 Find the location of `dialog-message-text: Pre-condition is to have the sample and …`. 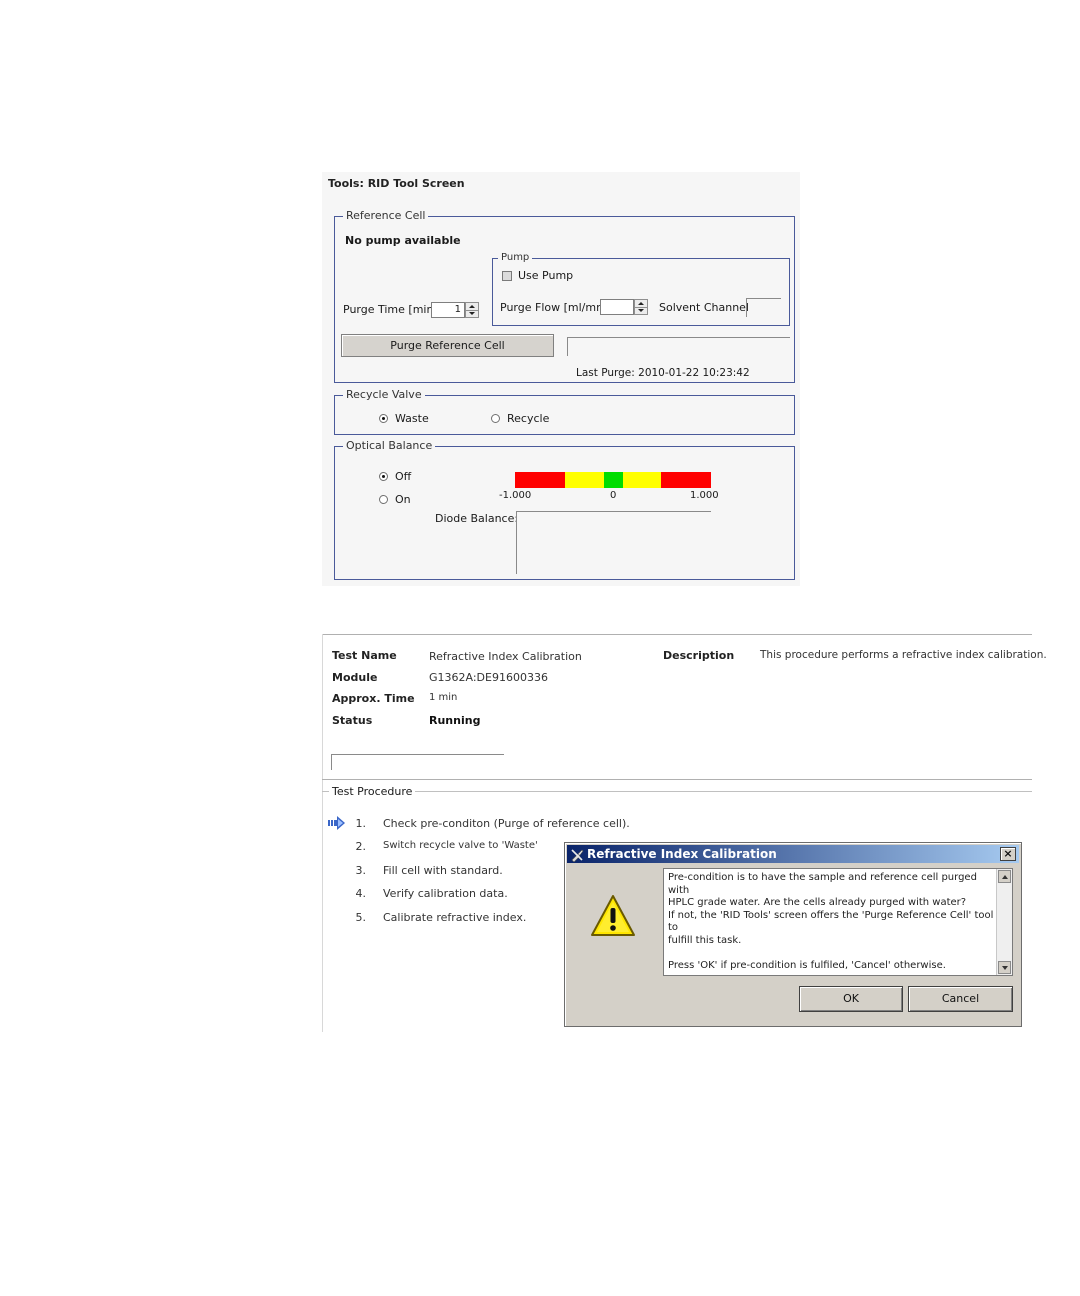

dialog-message-text: Pre-condition is to have the sample and … is located at coordinates (831, 922).